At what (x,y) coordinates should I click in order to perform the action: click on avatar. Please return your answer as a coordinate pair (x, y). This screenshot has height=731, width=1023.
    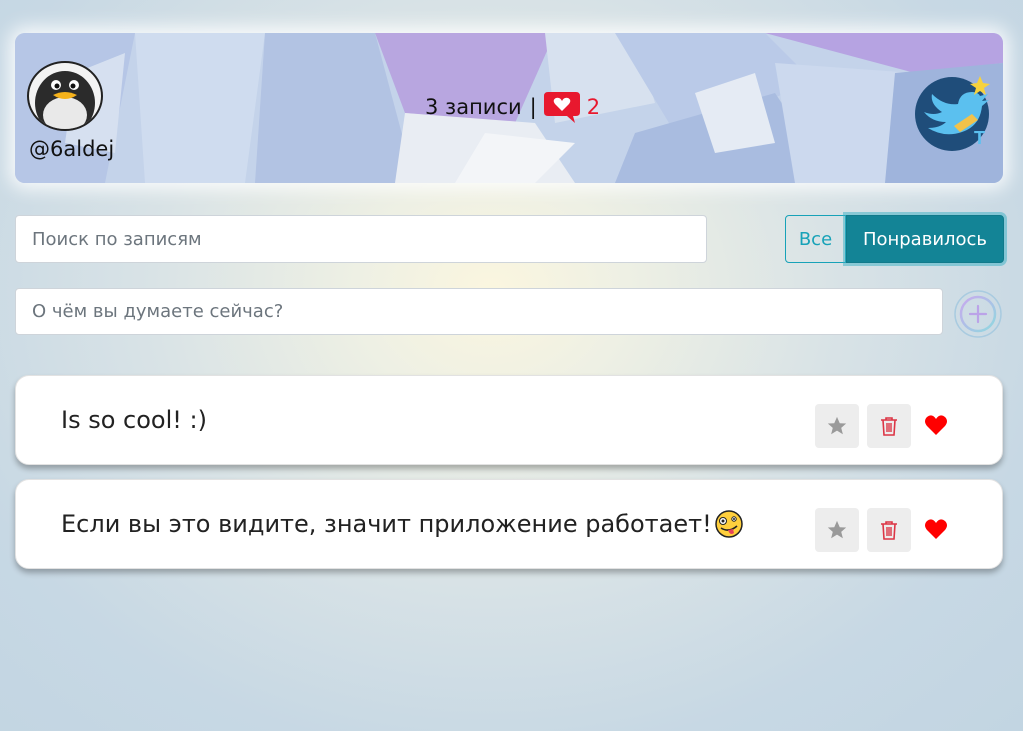
    Looking at the image, I should click on (65, 96).